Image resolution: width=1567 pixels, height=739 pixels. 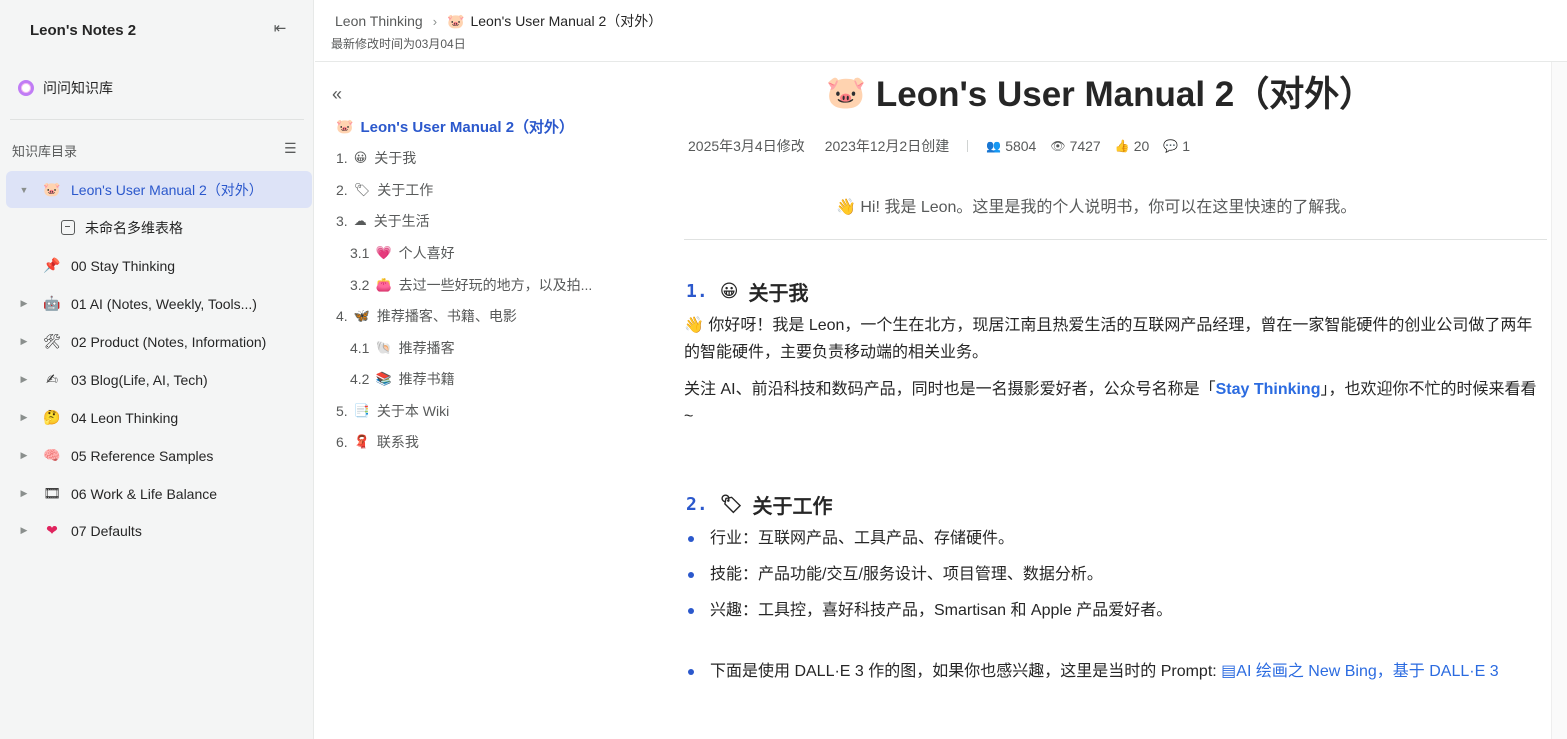 What do you see at coordinates (342, 442) in the screenshot?
I see `toc-item-number: 6.` at bounding box center [342, 442].